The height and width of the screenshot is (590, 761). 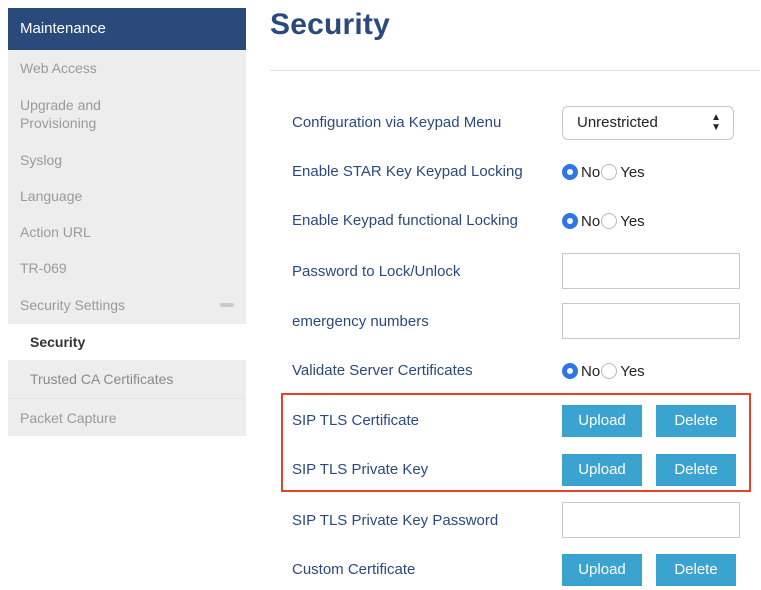 I want to click on star-key-locking-radio-yes, so click(x=609, y=172).